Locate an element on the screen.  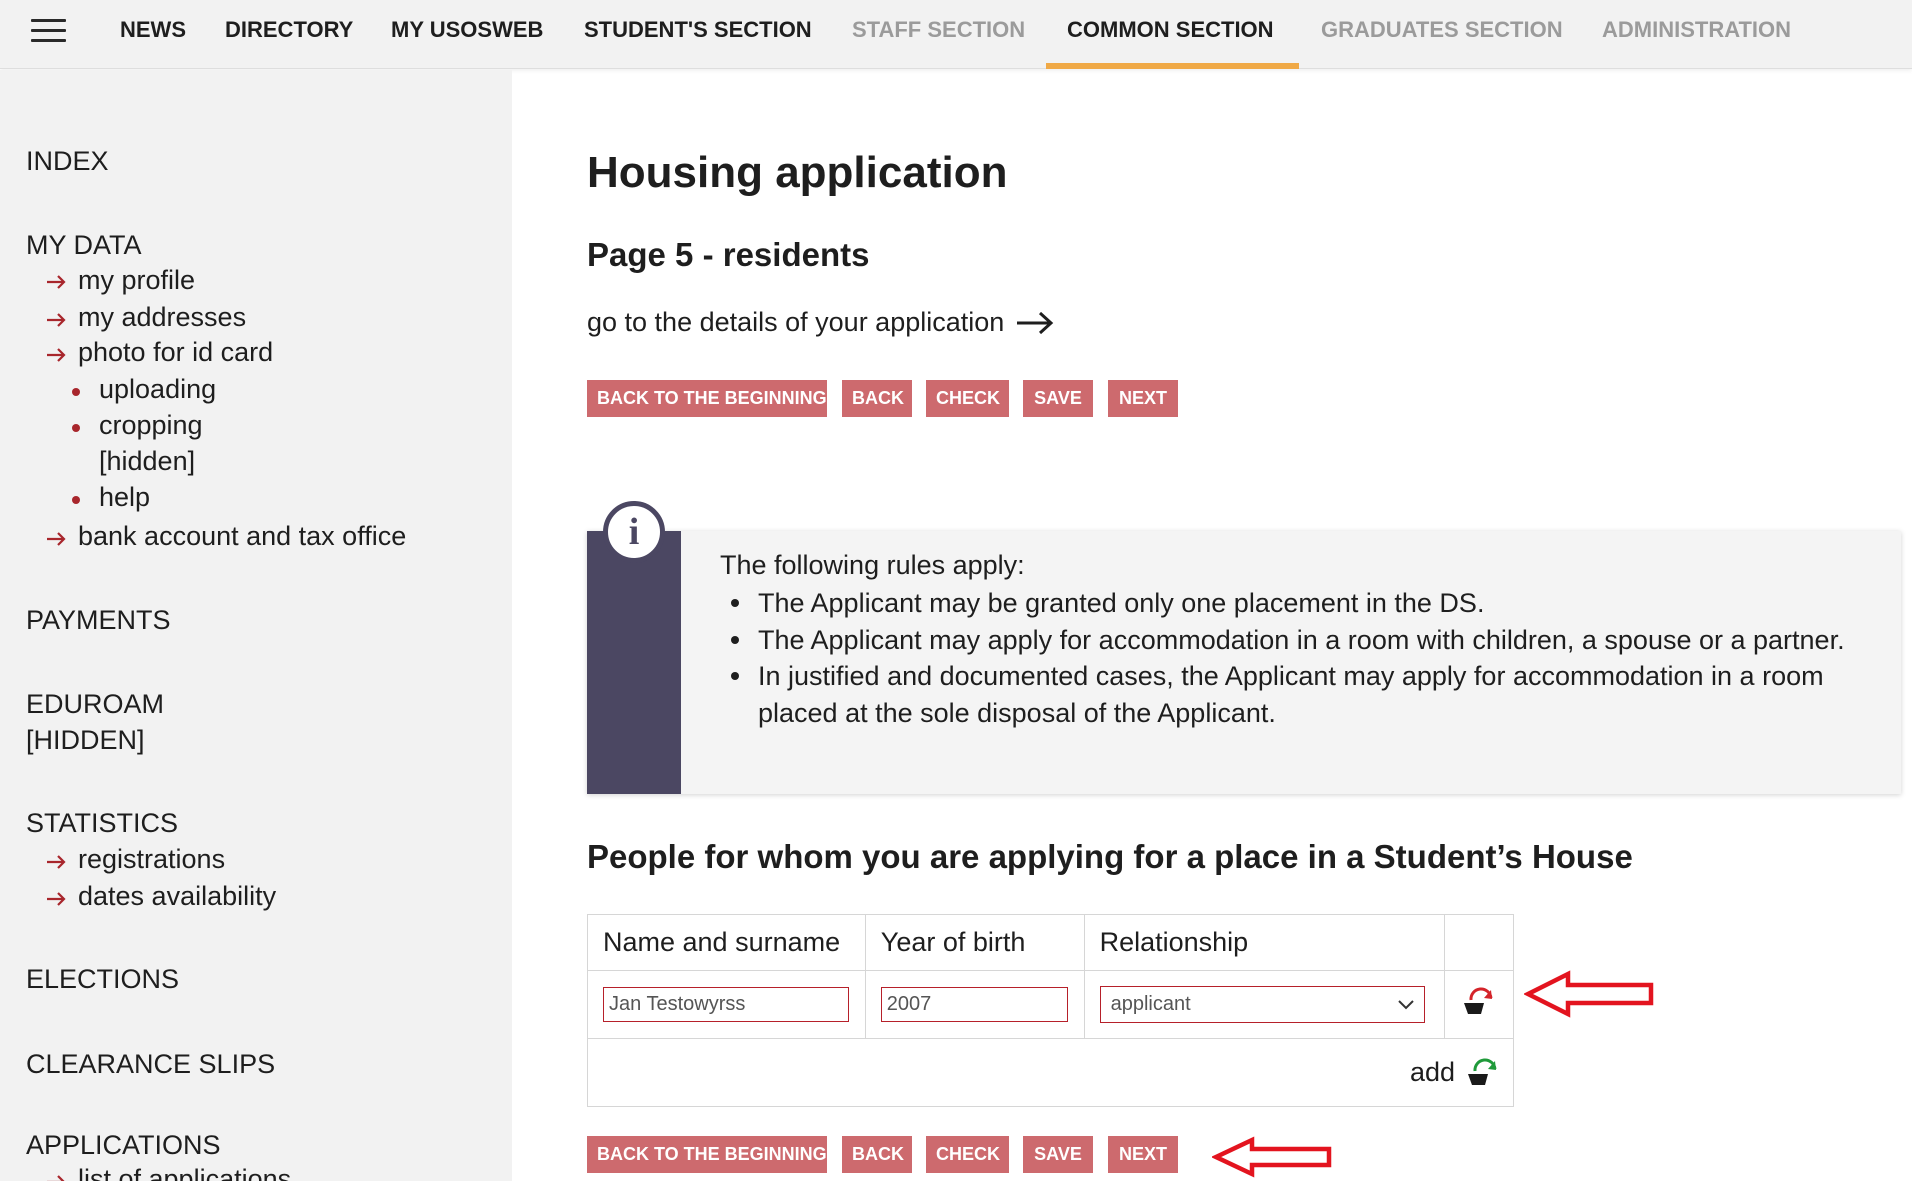
sidebar-item-list-of-applications: list of applications is located at coordinates (184, 1172).